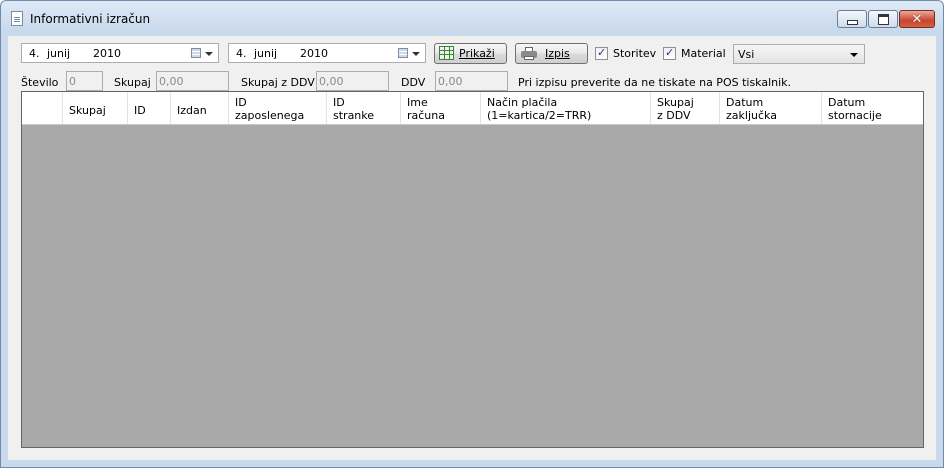  What do you see at coordinates (852, 22) in the screenshot?
I see `minimize-icon` at bounding box center [852, 22].